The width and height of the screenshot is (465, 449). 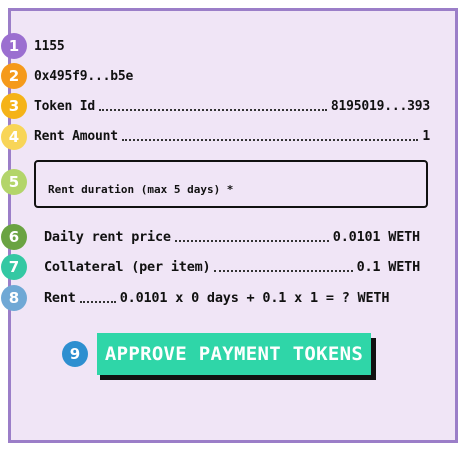 I want to click on collateral-value: 0.1 WETH, so click(x=388, y=267).